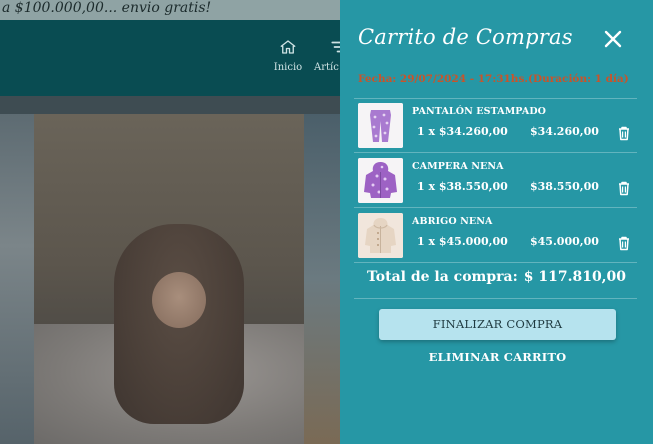  Describe the element at coordinates (564, 241) in the screenshot. I see `item-total: $45.000,00` at that location.